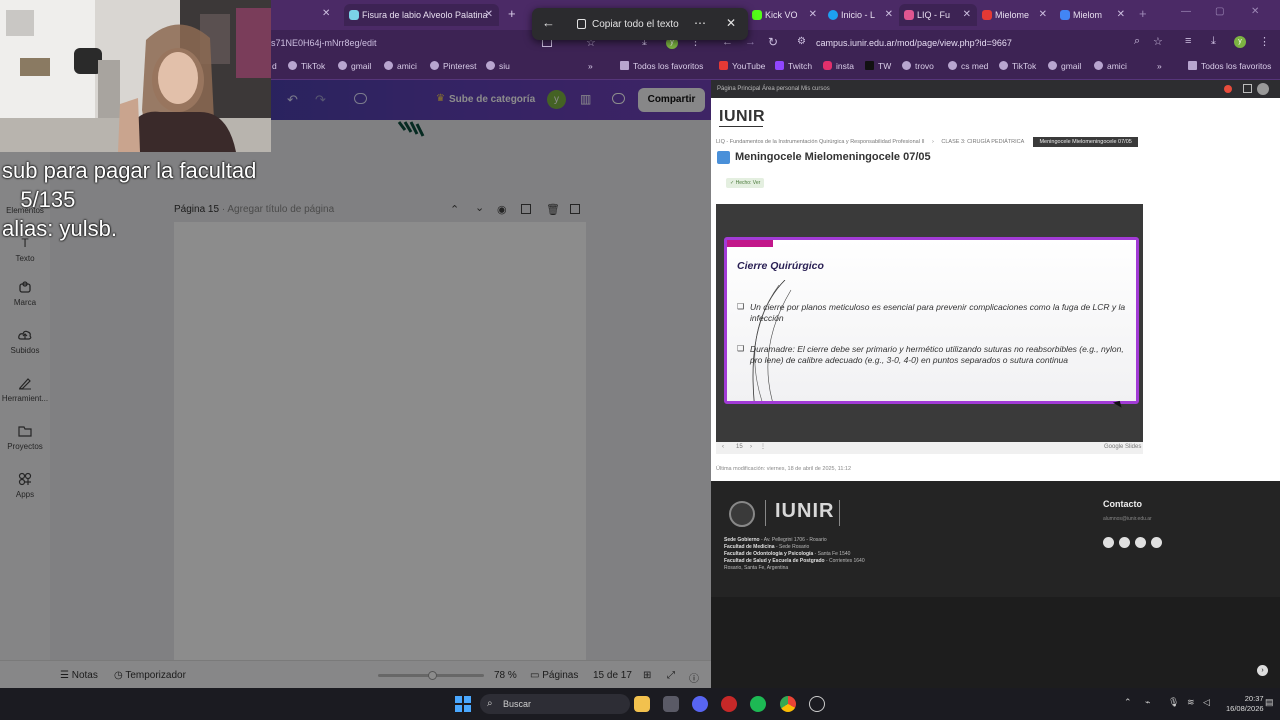 This screenshot has height=720, width=1280. What do you see at coordinates (25, 437) in the screenshot?
I see `sidebar-item-projects: Proyectos` at bounding box center [25, 437].